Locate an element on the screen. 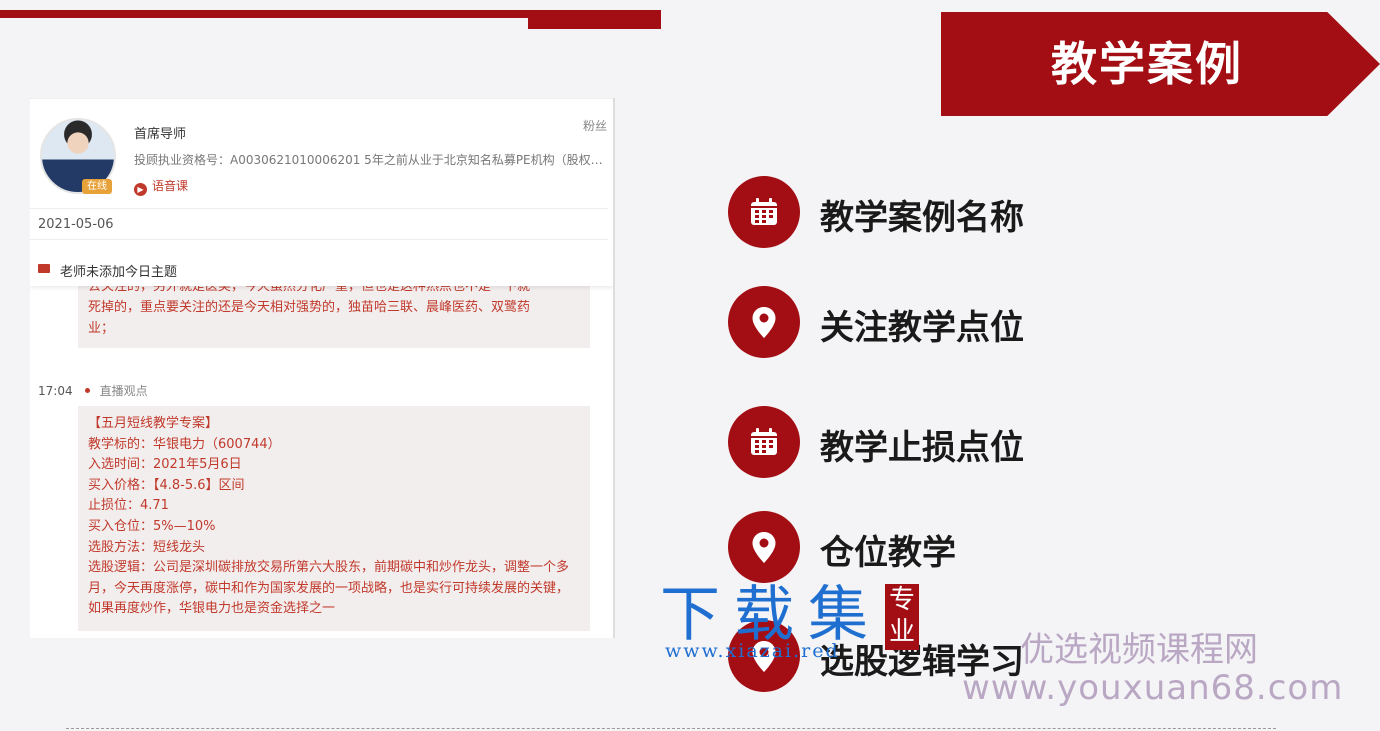 The height and width of the screenshot is (731, 1380). topic-notice-text: 老师未添加今日主题 is located at coordinates (119, 272).